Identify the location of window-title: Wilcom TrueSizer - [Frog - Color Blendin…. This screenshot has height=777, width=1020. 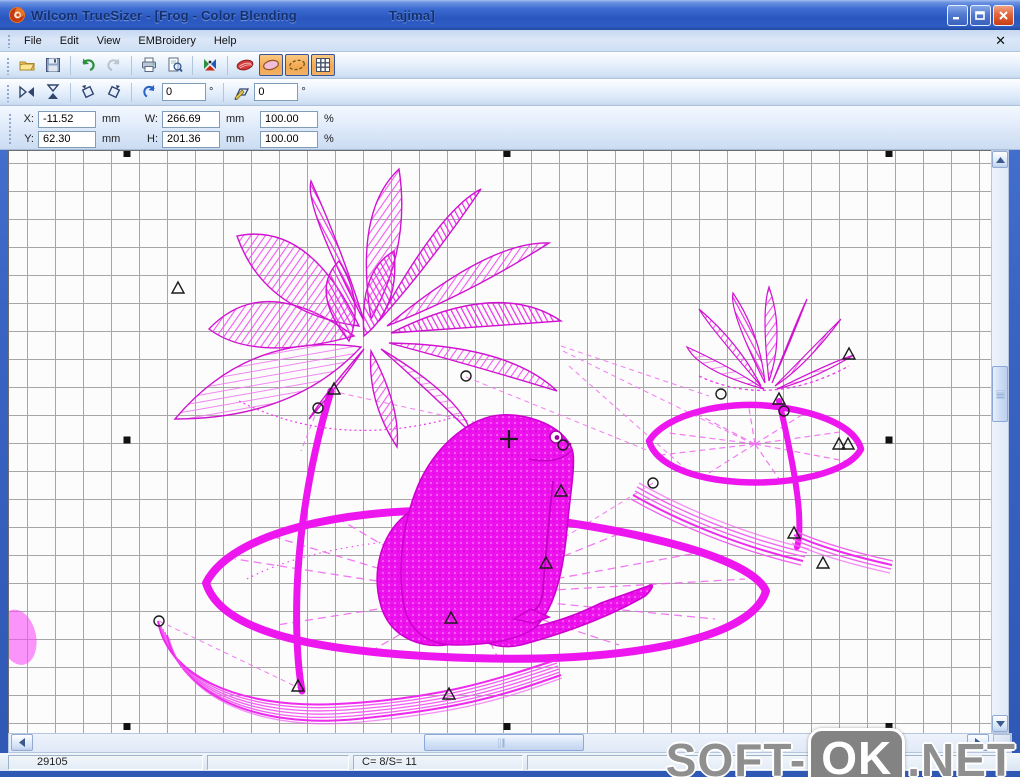
(233, 15).